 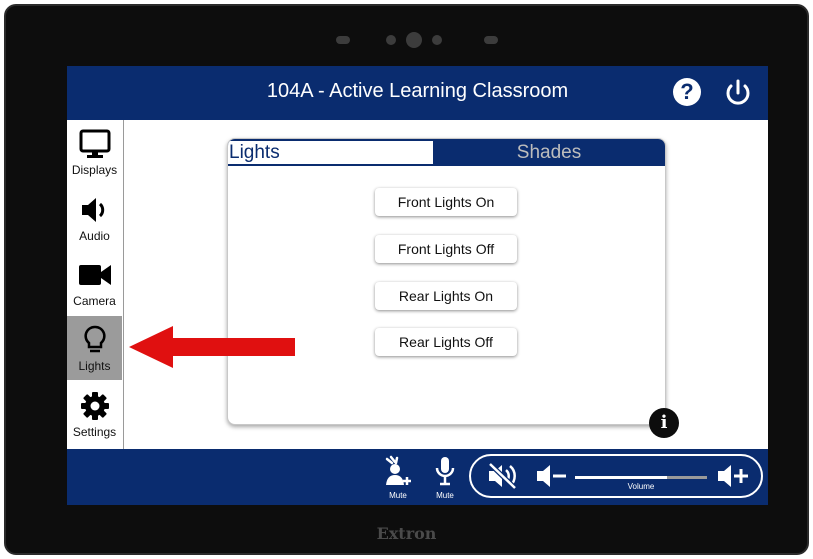 I want to click on sidebar-item-audio: Audio, so click(x=94, y=218).